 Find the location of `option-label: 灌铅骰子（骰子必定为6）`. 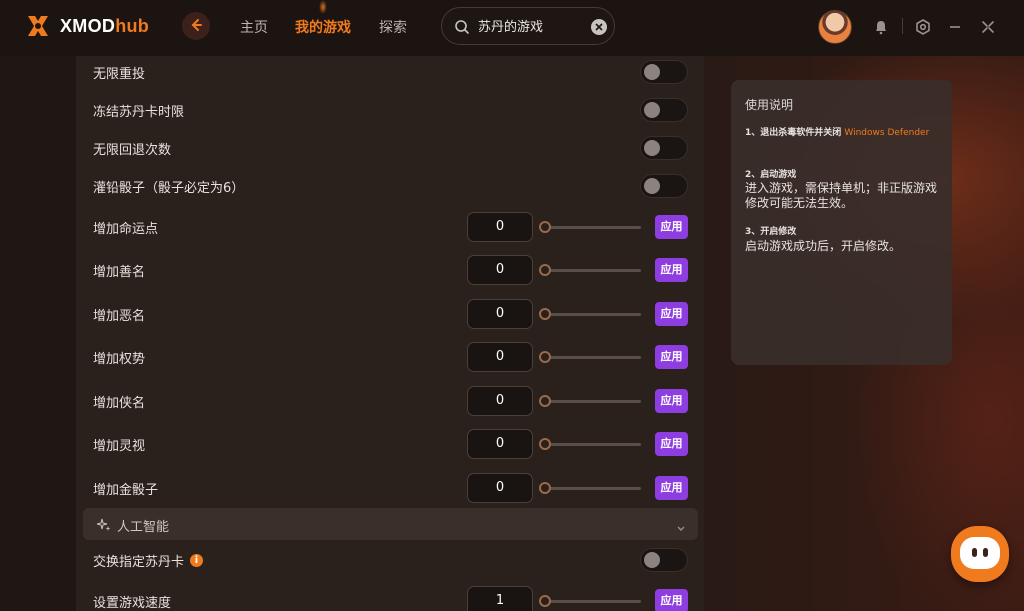

option-label: 灌铅骰子（骰子必定为6） is located at coordinates (169, 188).